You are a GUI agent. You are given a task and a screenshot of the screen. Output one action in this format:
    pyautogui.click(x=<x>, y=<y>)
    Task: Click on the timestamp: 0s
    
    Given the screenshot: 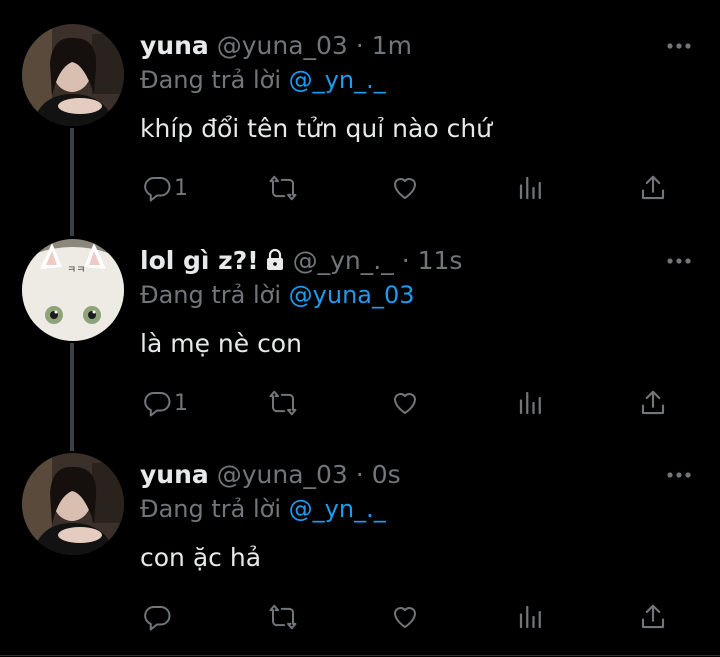 What is the action you would take?
    pyautogui.click(x=386, y=474)
    